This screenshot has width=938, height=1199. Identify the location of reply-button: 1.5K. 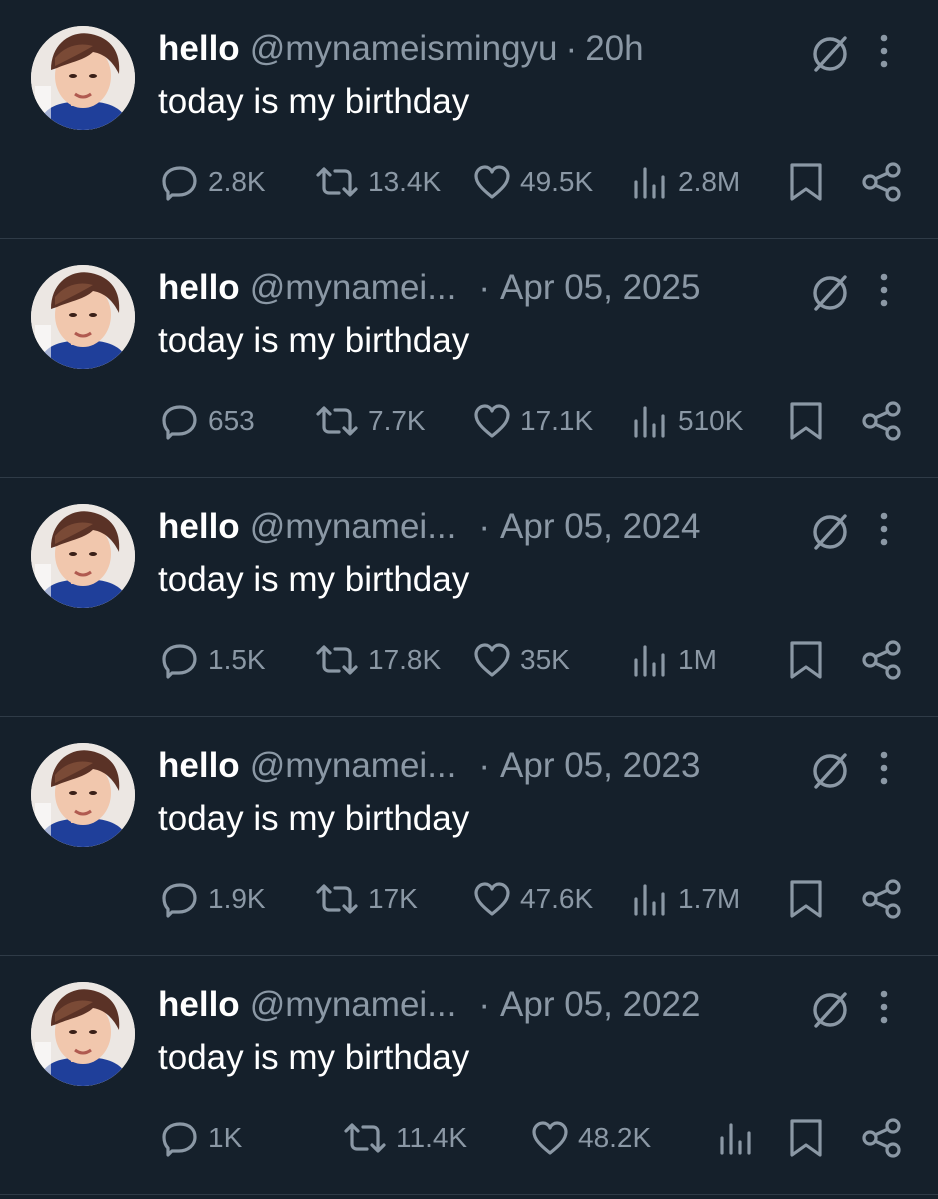
(213, 660).